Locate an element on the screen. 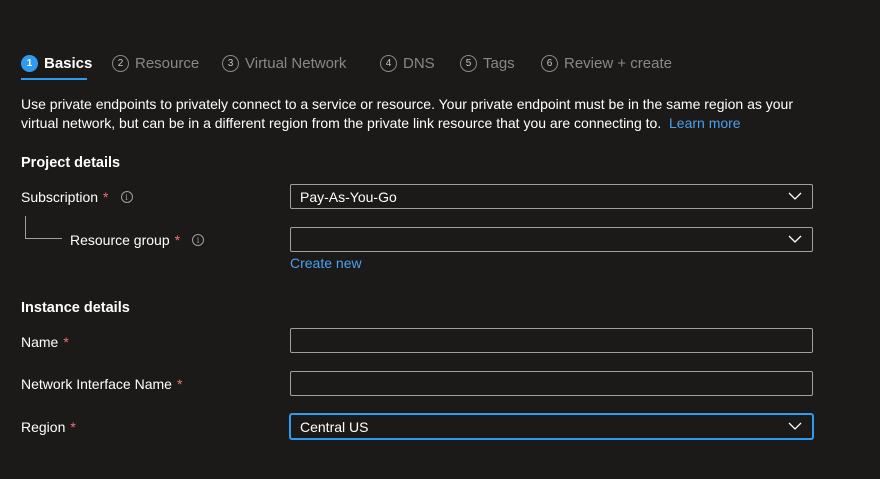 The width and height of the screenshot is (880, 479). tab-basics: 1 Basics is located at coordinates (56, 63).